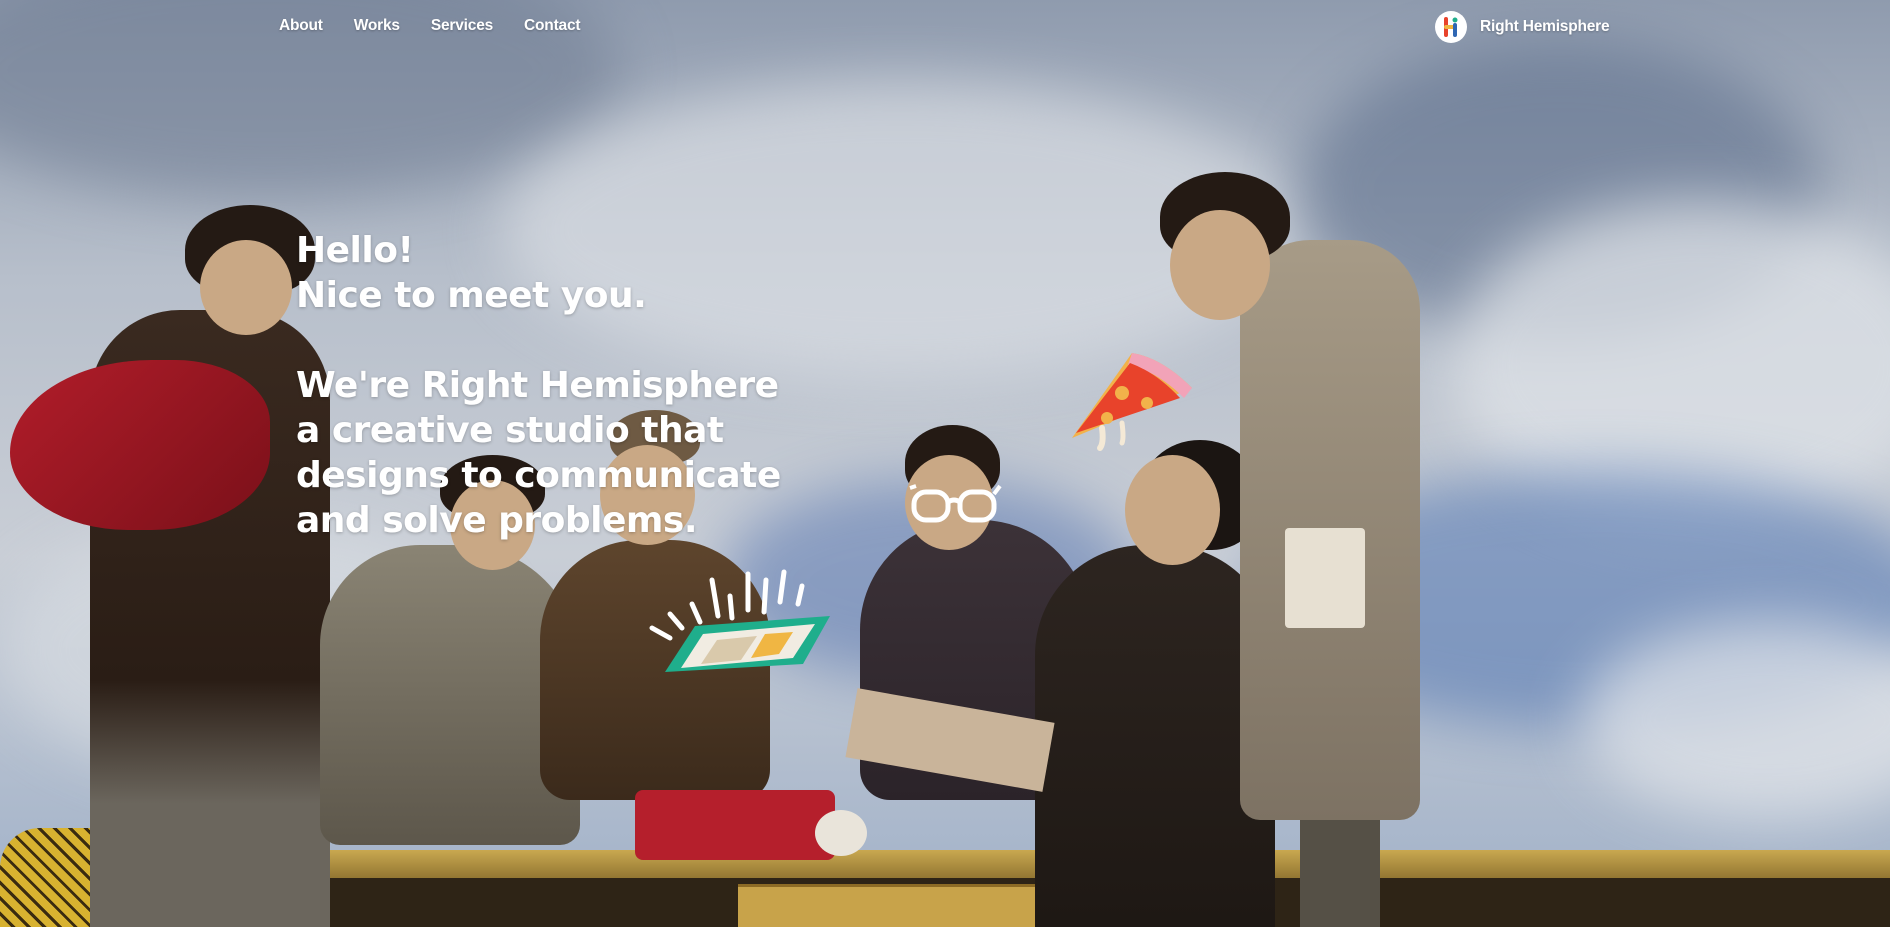 The width and height of the screenshot is (1890, 927). What do you see at coordinates (735, 825) in the screenshot?
I see `red-bundle` at bounding box center [735, 825].